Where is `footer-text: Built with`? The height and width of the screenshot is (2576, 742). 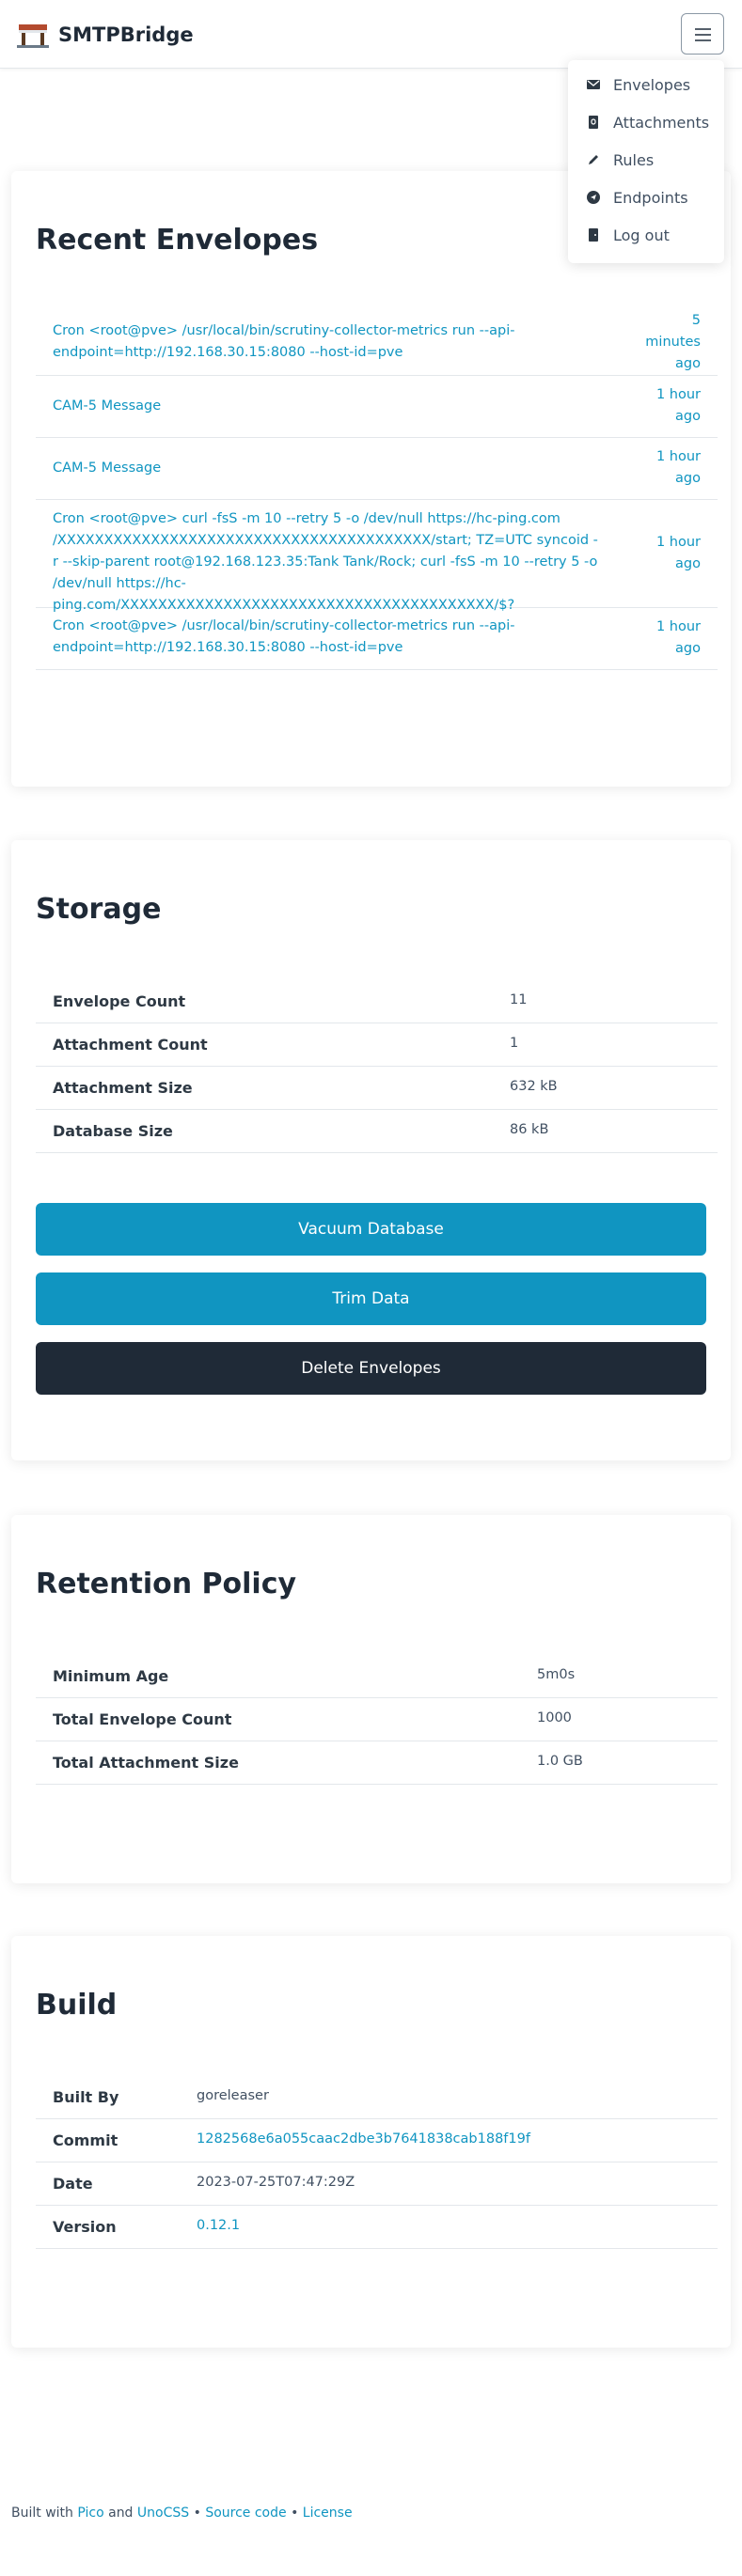 footer-text: Built with is located at coordinates (42, 2513).